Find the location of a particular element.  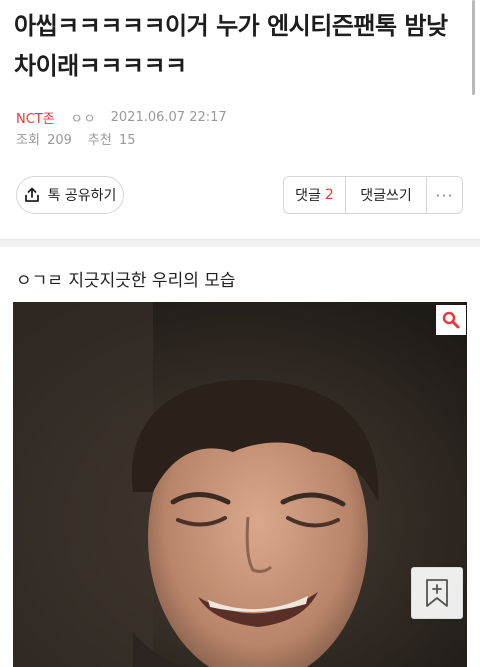

post-meta-row: NCT존 ㅇㅇ 2021.06.07 22:17 is located at coordinates (121, 117).